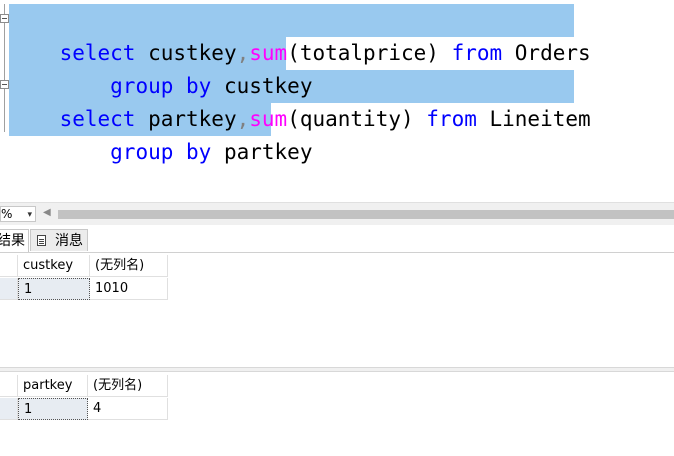  I want to click on code-text: partkey, so click(262, 152).